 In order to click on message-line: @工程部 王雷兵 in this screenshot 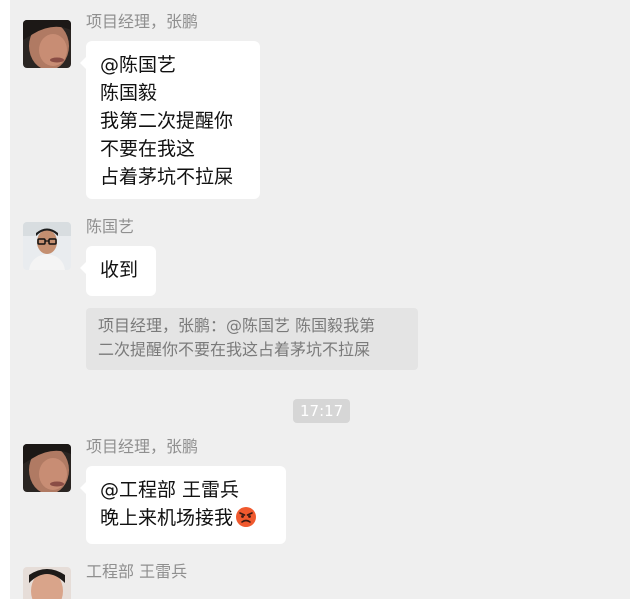, I will do `click(170, 490)`.